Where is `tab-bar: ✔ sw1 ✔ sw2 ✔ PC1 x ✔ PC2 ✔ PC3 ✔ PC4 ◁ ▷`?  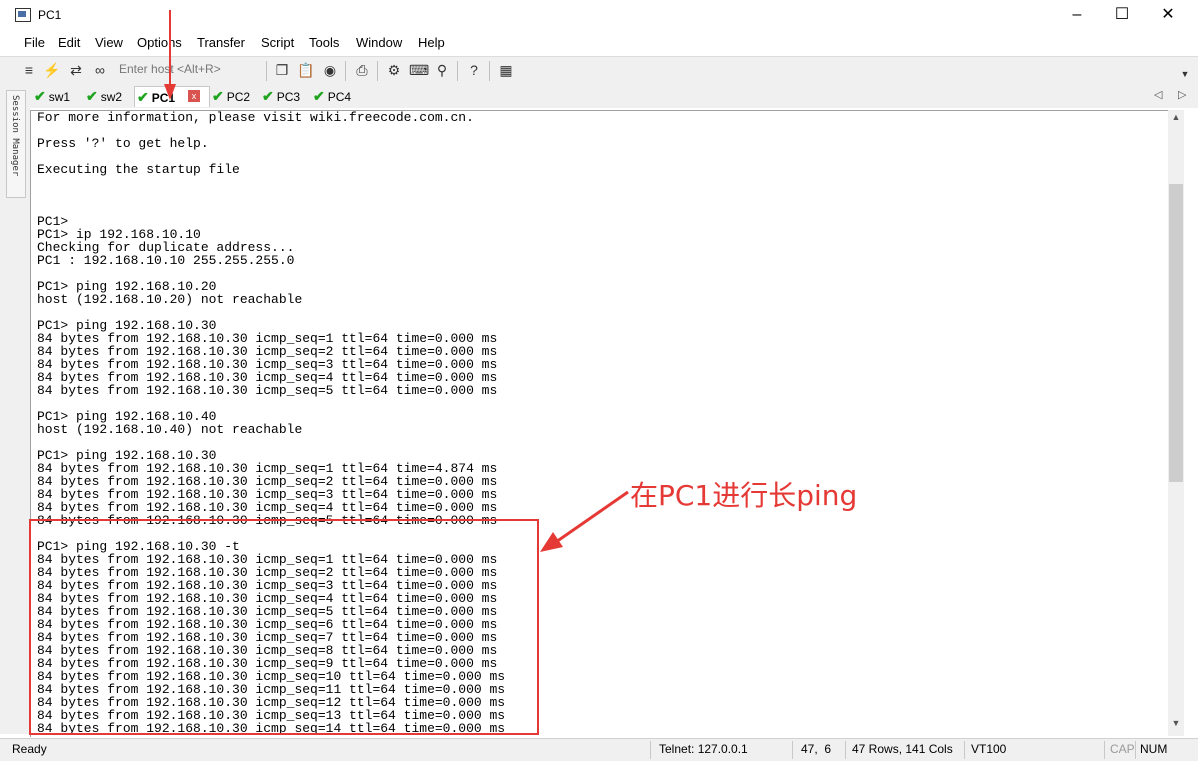
tab-bar: ✔ sw1 ✔ sw2 ✔ PC1 x ✔ PC2 ✔ PC3 ✔ PC4 ◁ ▷ is located at coordinates (614, 96).